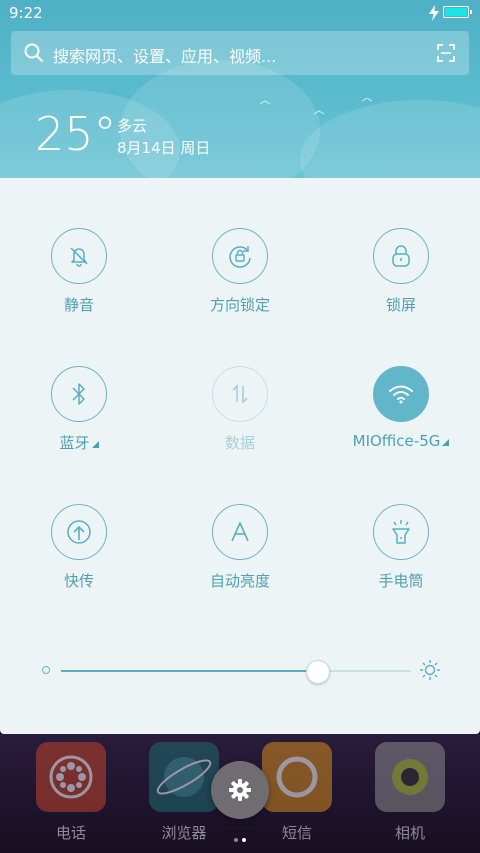  What do you see at coordinates (239, 305) in the screenshot?
I see `toggle-label: 方向锁定` at bounding box center [239, 305].